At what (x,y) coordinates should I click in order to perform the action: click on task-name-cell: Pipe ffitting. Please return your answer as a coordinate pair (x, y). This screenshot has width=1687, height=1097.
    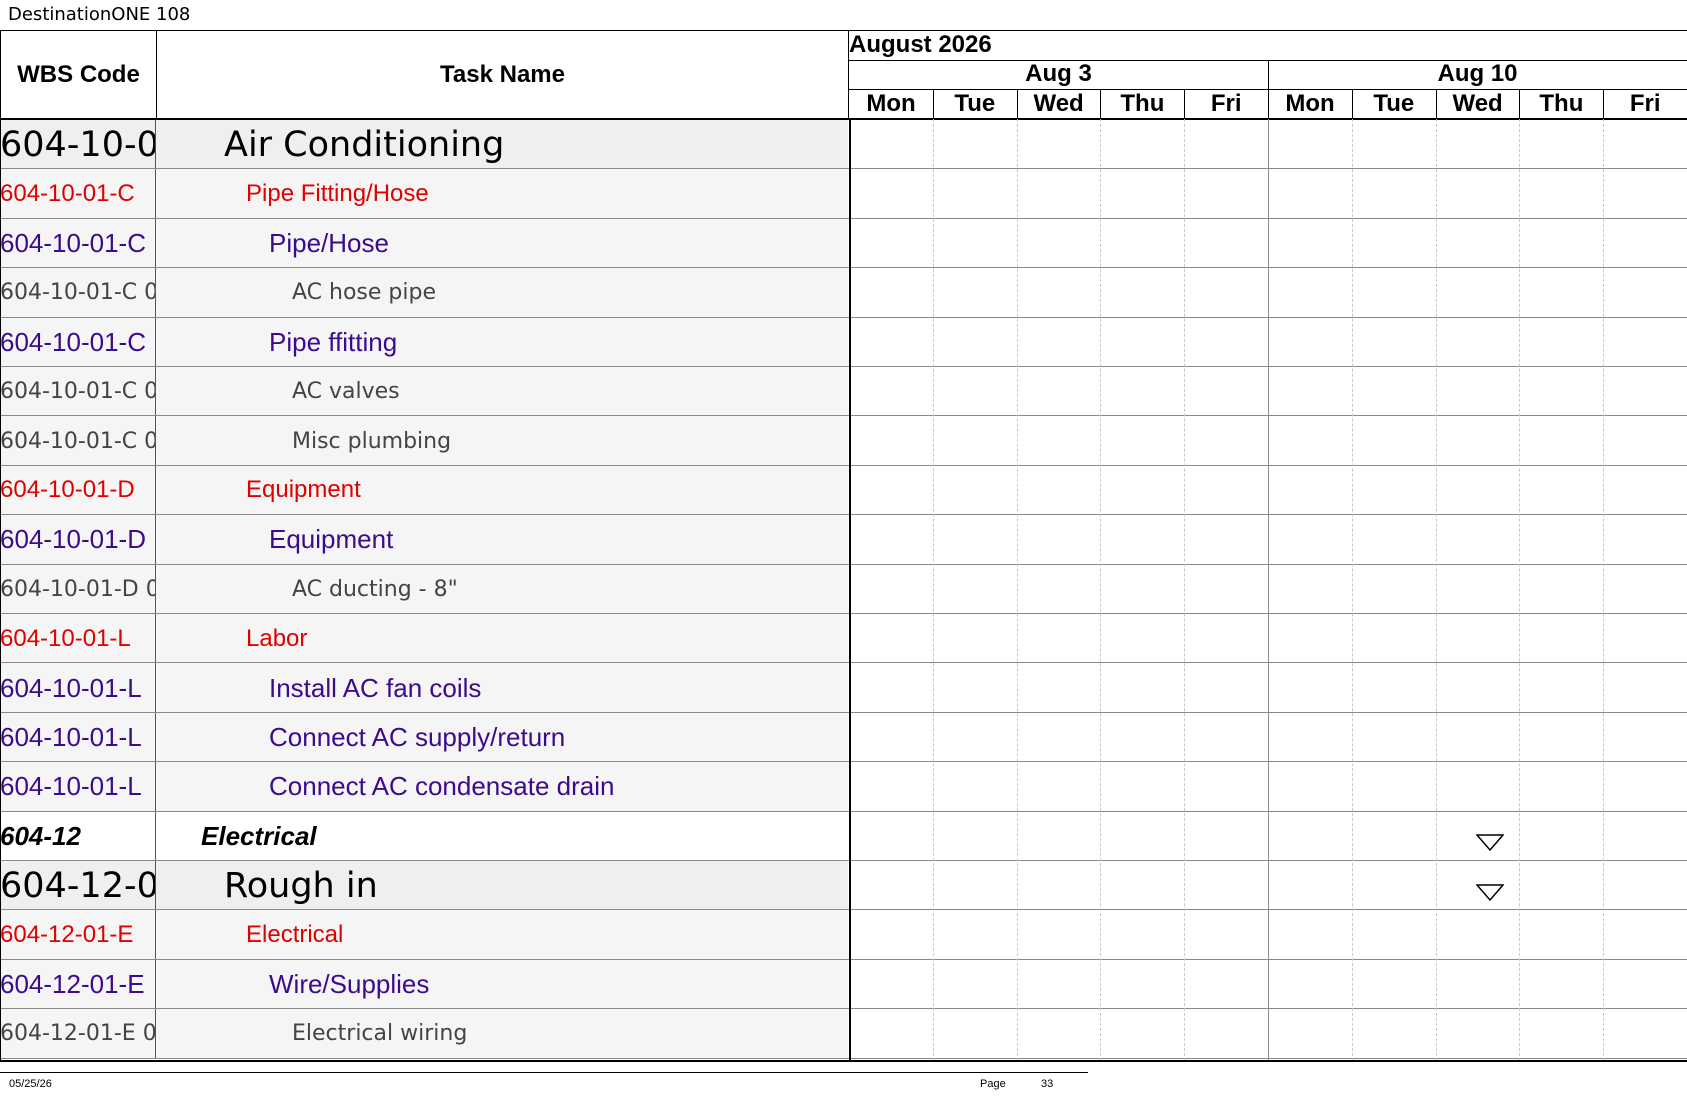
    Looking at the image, I should click on (333, 341).